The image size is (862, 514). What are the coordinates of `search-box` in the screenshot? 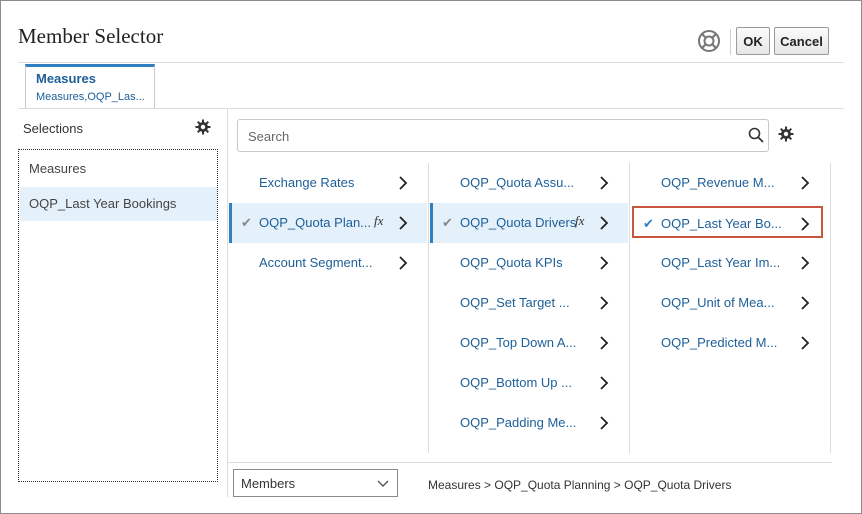 It's located at (503, 135).